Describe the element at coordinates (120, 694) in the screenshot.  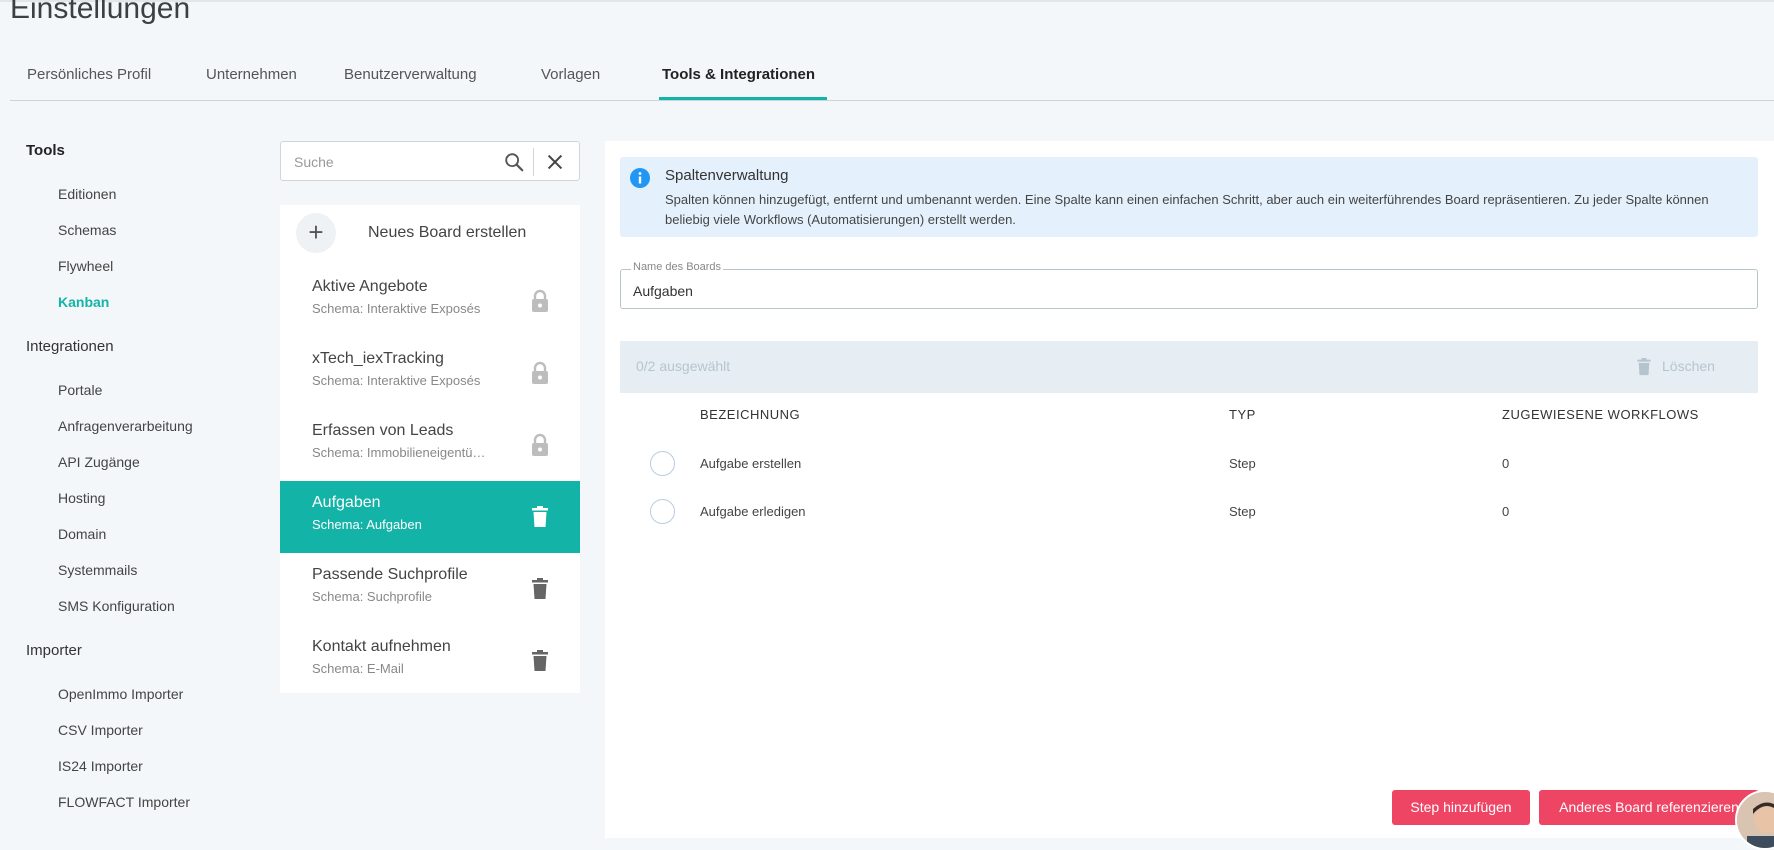
I see `sidebar-item-openimmo-importer: OpenImmo Importer` at that location.